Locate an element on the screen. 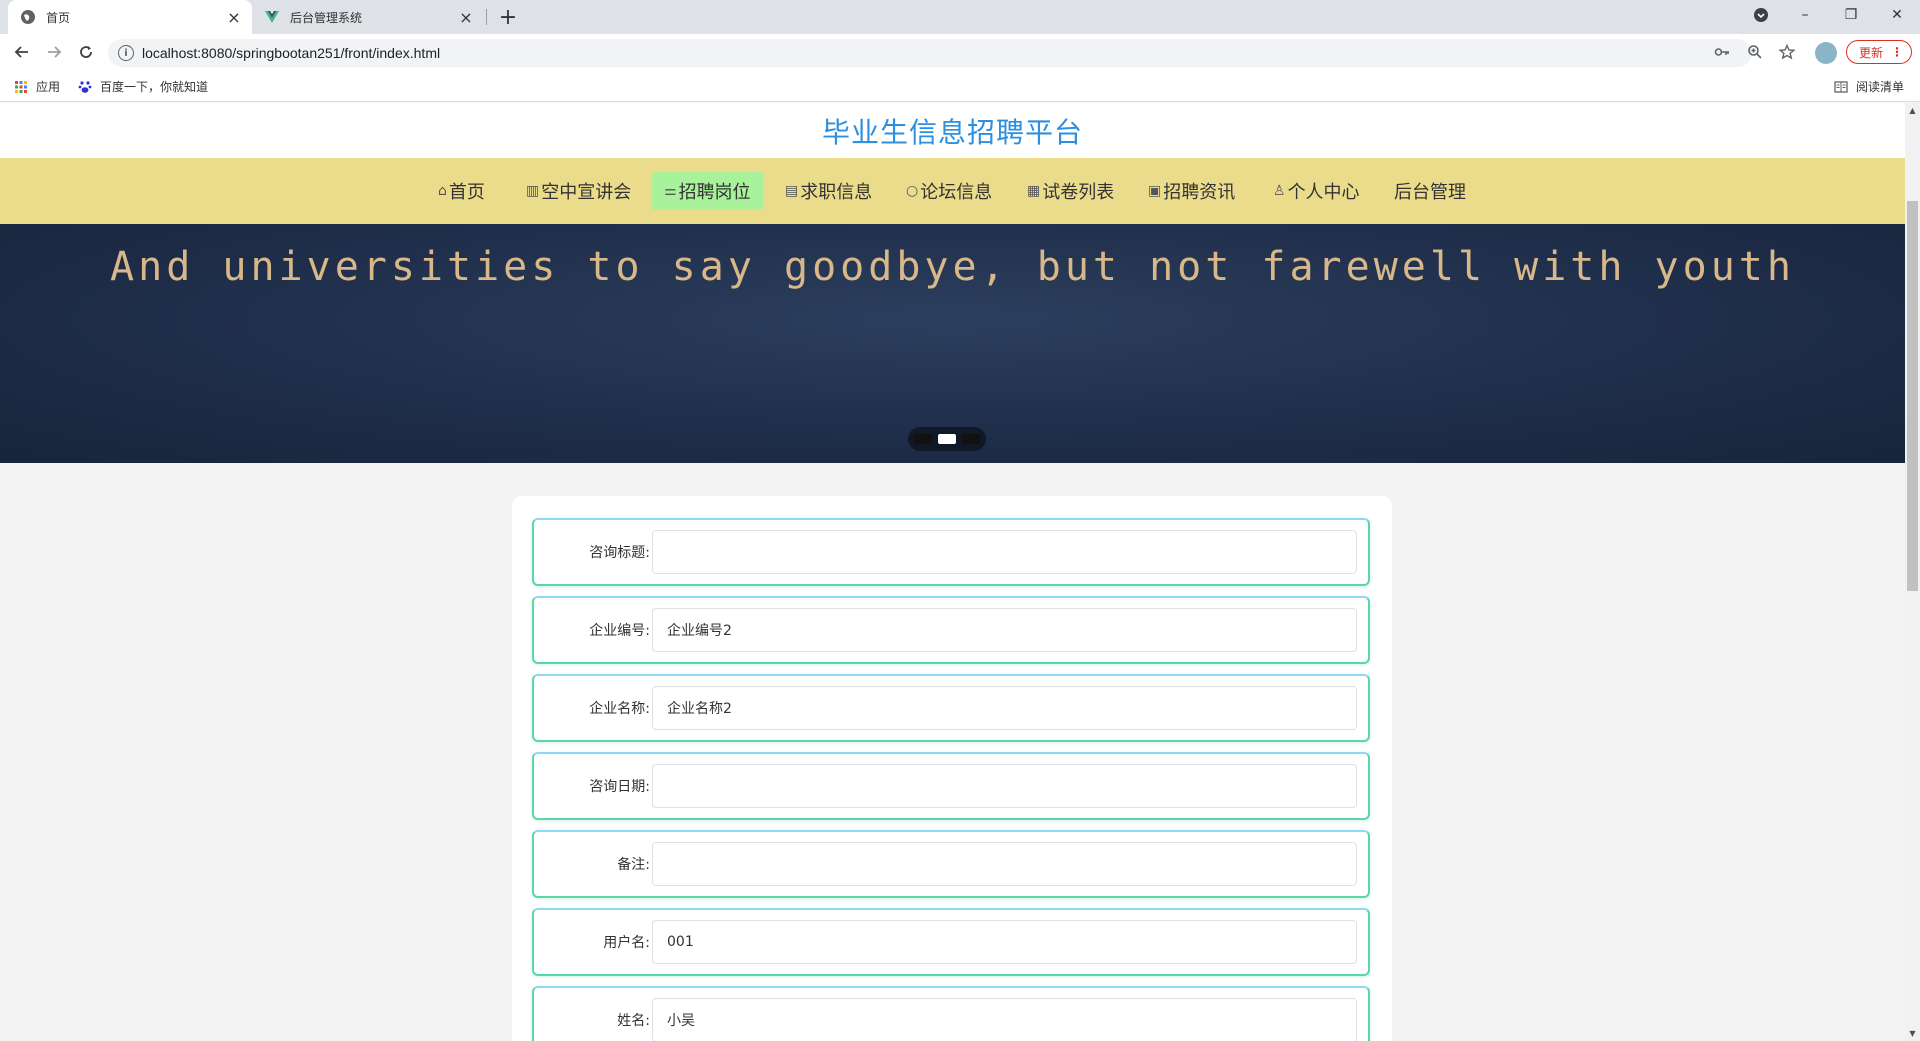  tab-title: 后台管理系统 is located at coordinates (326, 17).